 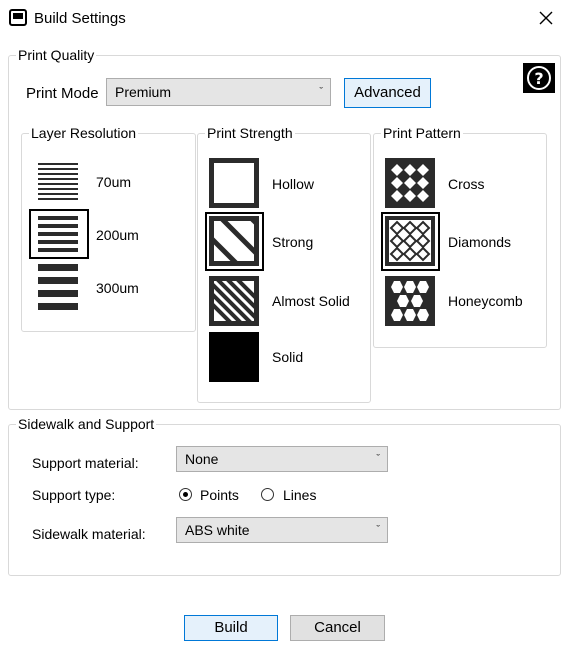 What do you see at coordinates (410, 183) in the screenshot?
I see `cross-pattern-icon` at bounding box center [410, 183].